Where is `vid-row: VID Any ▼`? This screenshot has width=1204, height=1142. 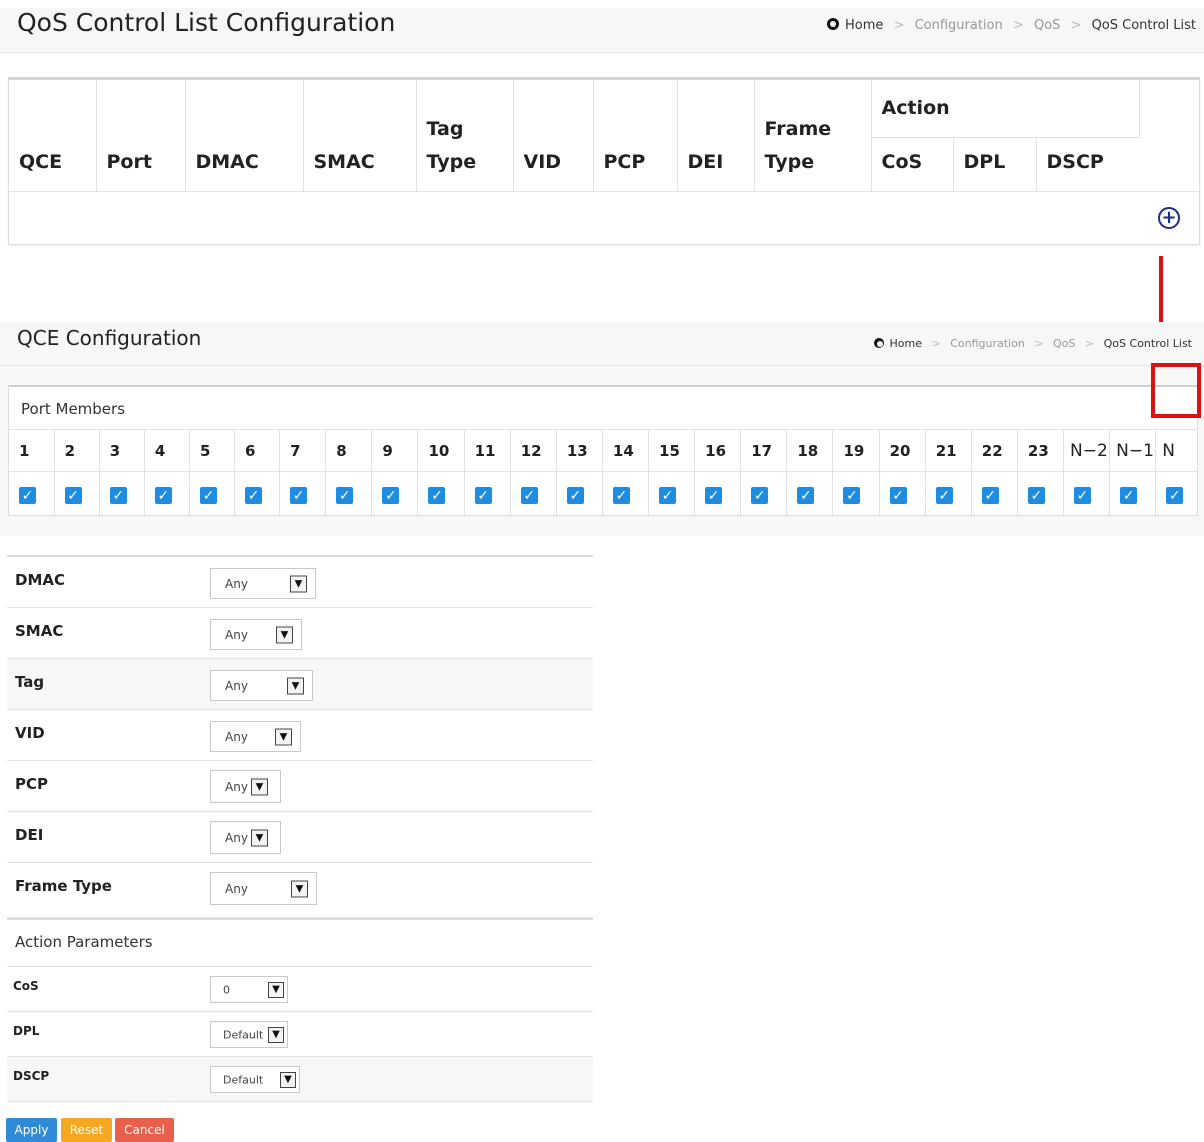
vid-row: VID Any ▼ is located at coordinates (300, 735).